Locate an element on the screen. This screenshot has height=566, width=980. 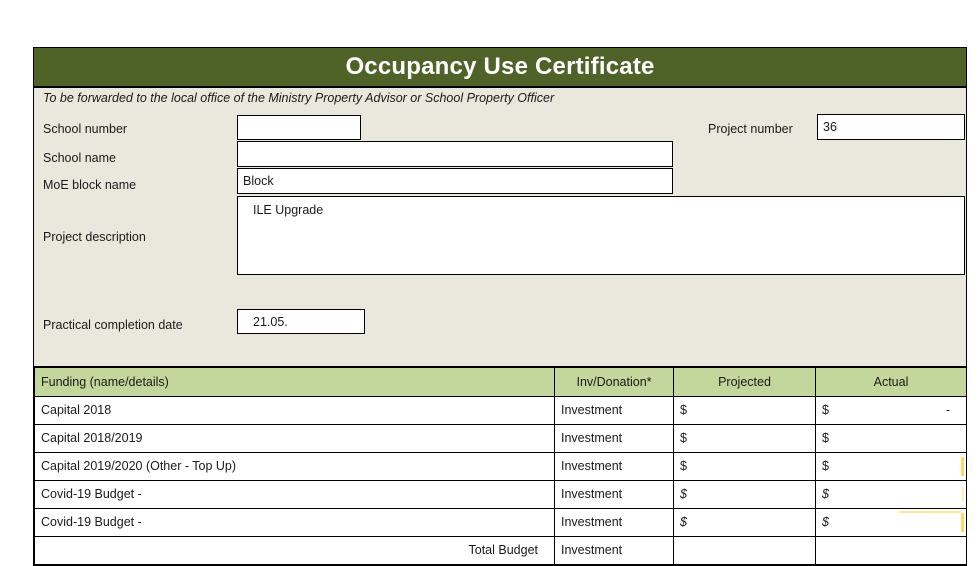
document-title-bar: Occupancy Use Certificate is located at coordinates (500, 68).